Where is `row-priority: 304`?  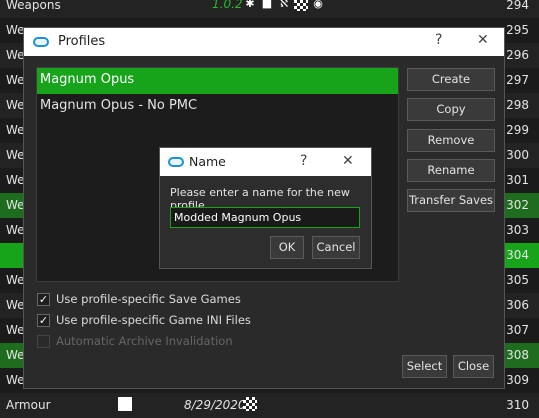
row-priority: 304 is located at coordinates (517, 255).